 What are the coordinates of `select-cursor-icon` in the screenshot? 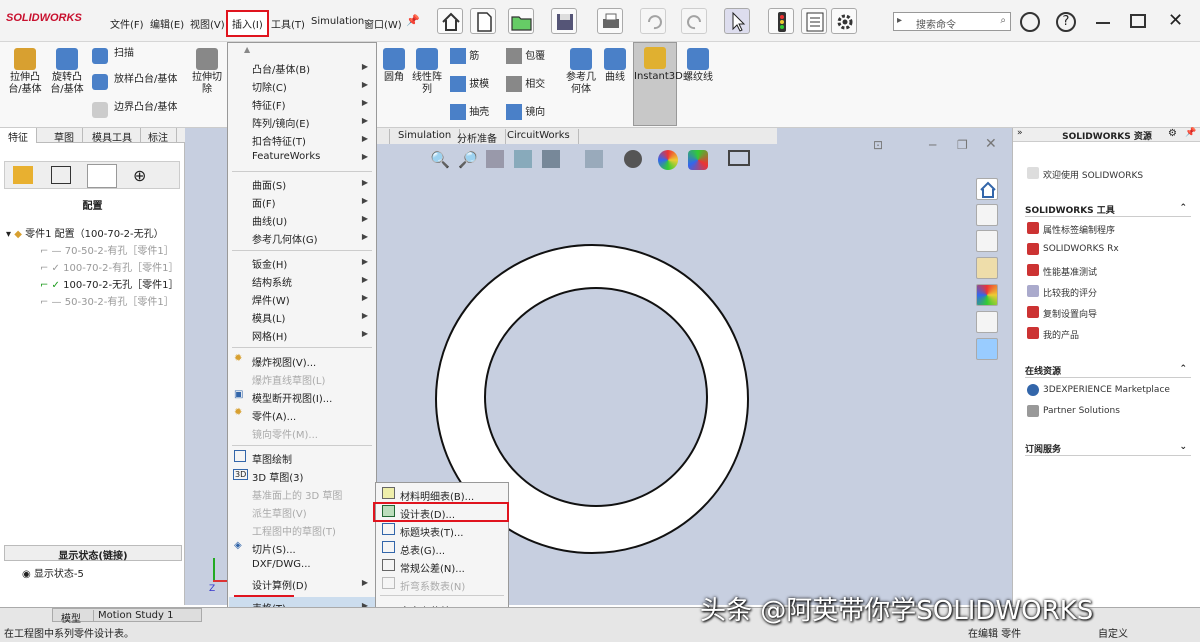 It's located at (737, 21).